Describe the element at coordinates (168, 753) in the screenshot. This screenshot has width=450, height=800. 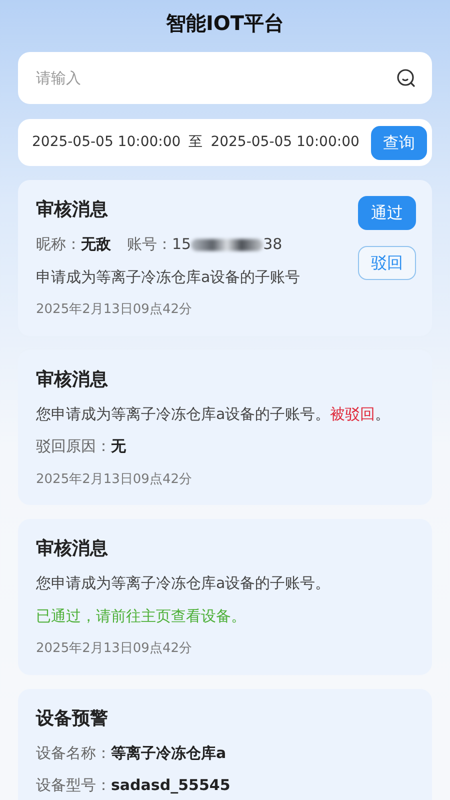
I see `field-value: 等离子冷冻仓库a` at that location.